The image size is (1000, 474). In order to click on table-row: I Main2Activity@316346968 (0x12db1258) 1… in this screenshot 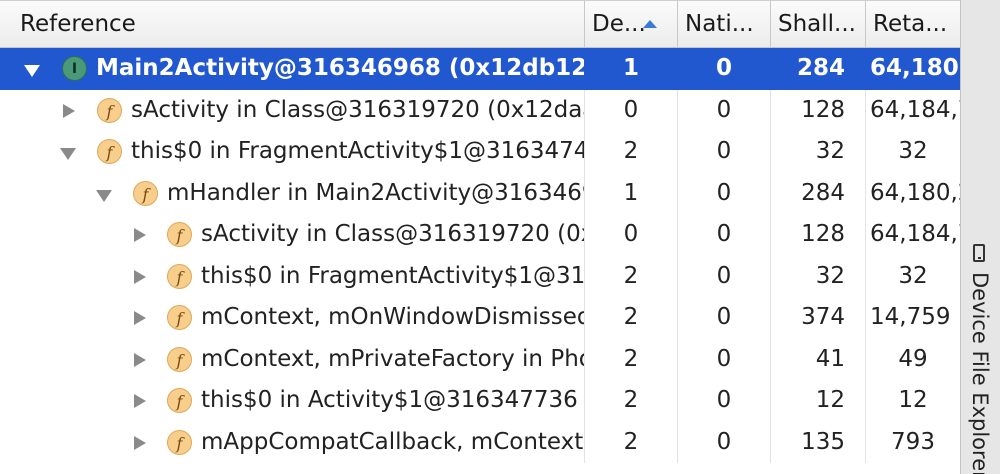, I will do `click(480, 69)`.